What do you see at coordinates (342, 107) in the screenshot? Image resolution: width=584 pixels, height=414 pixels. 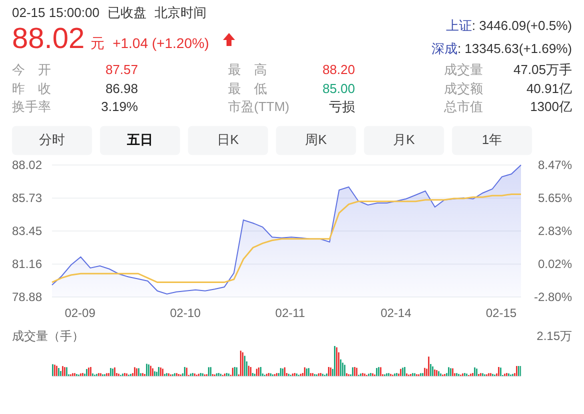 I see `stat-value: 亏损` at bounding box center [342, 107].